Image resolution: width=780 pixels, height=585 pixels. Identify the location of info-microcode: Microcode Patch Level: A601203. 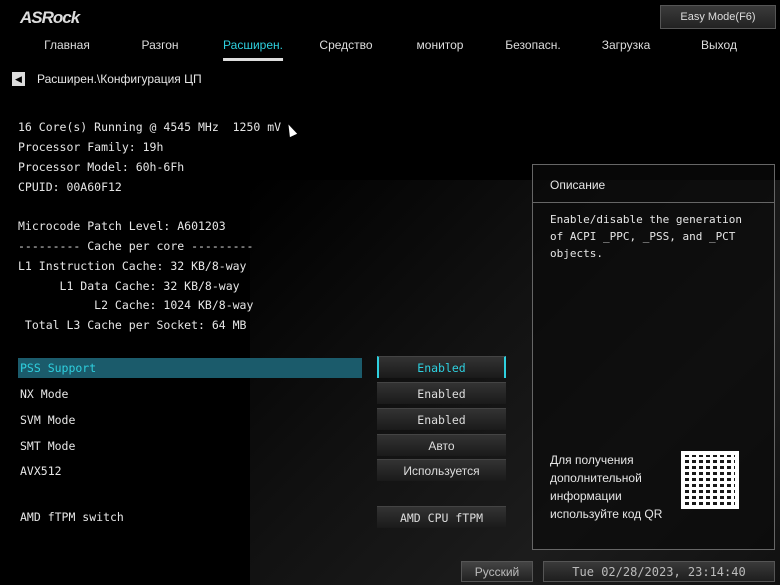
(122, 226).